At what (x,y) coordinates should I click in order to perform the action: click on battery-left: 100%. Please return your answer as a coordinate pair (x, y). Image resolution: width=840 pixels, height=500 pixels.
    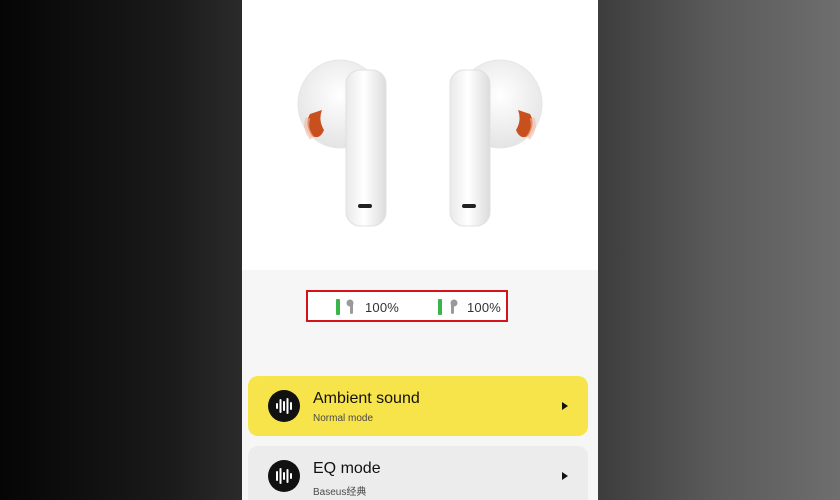
    Looking at the image, I should click on (367, 307).